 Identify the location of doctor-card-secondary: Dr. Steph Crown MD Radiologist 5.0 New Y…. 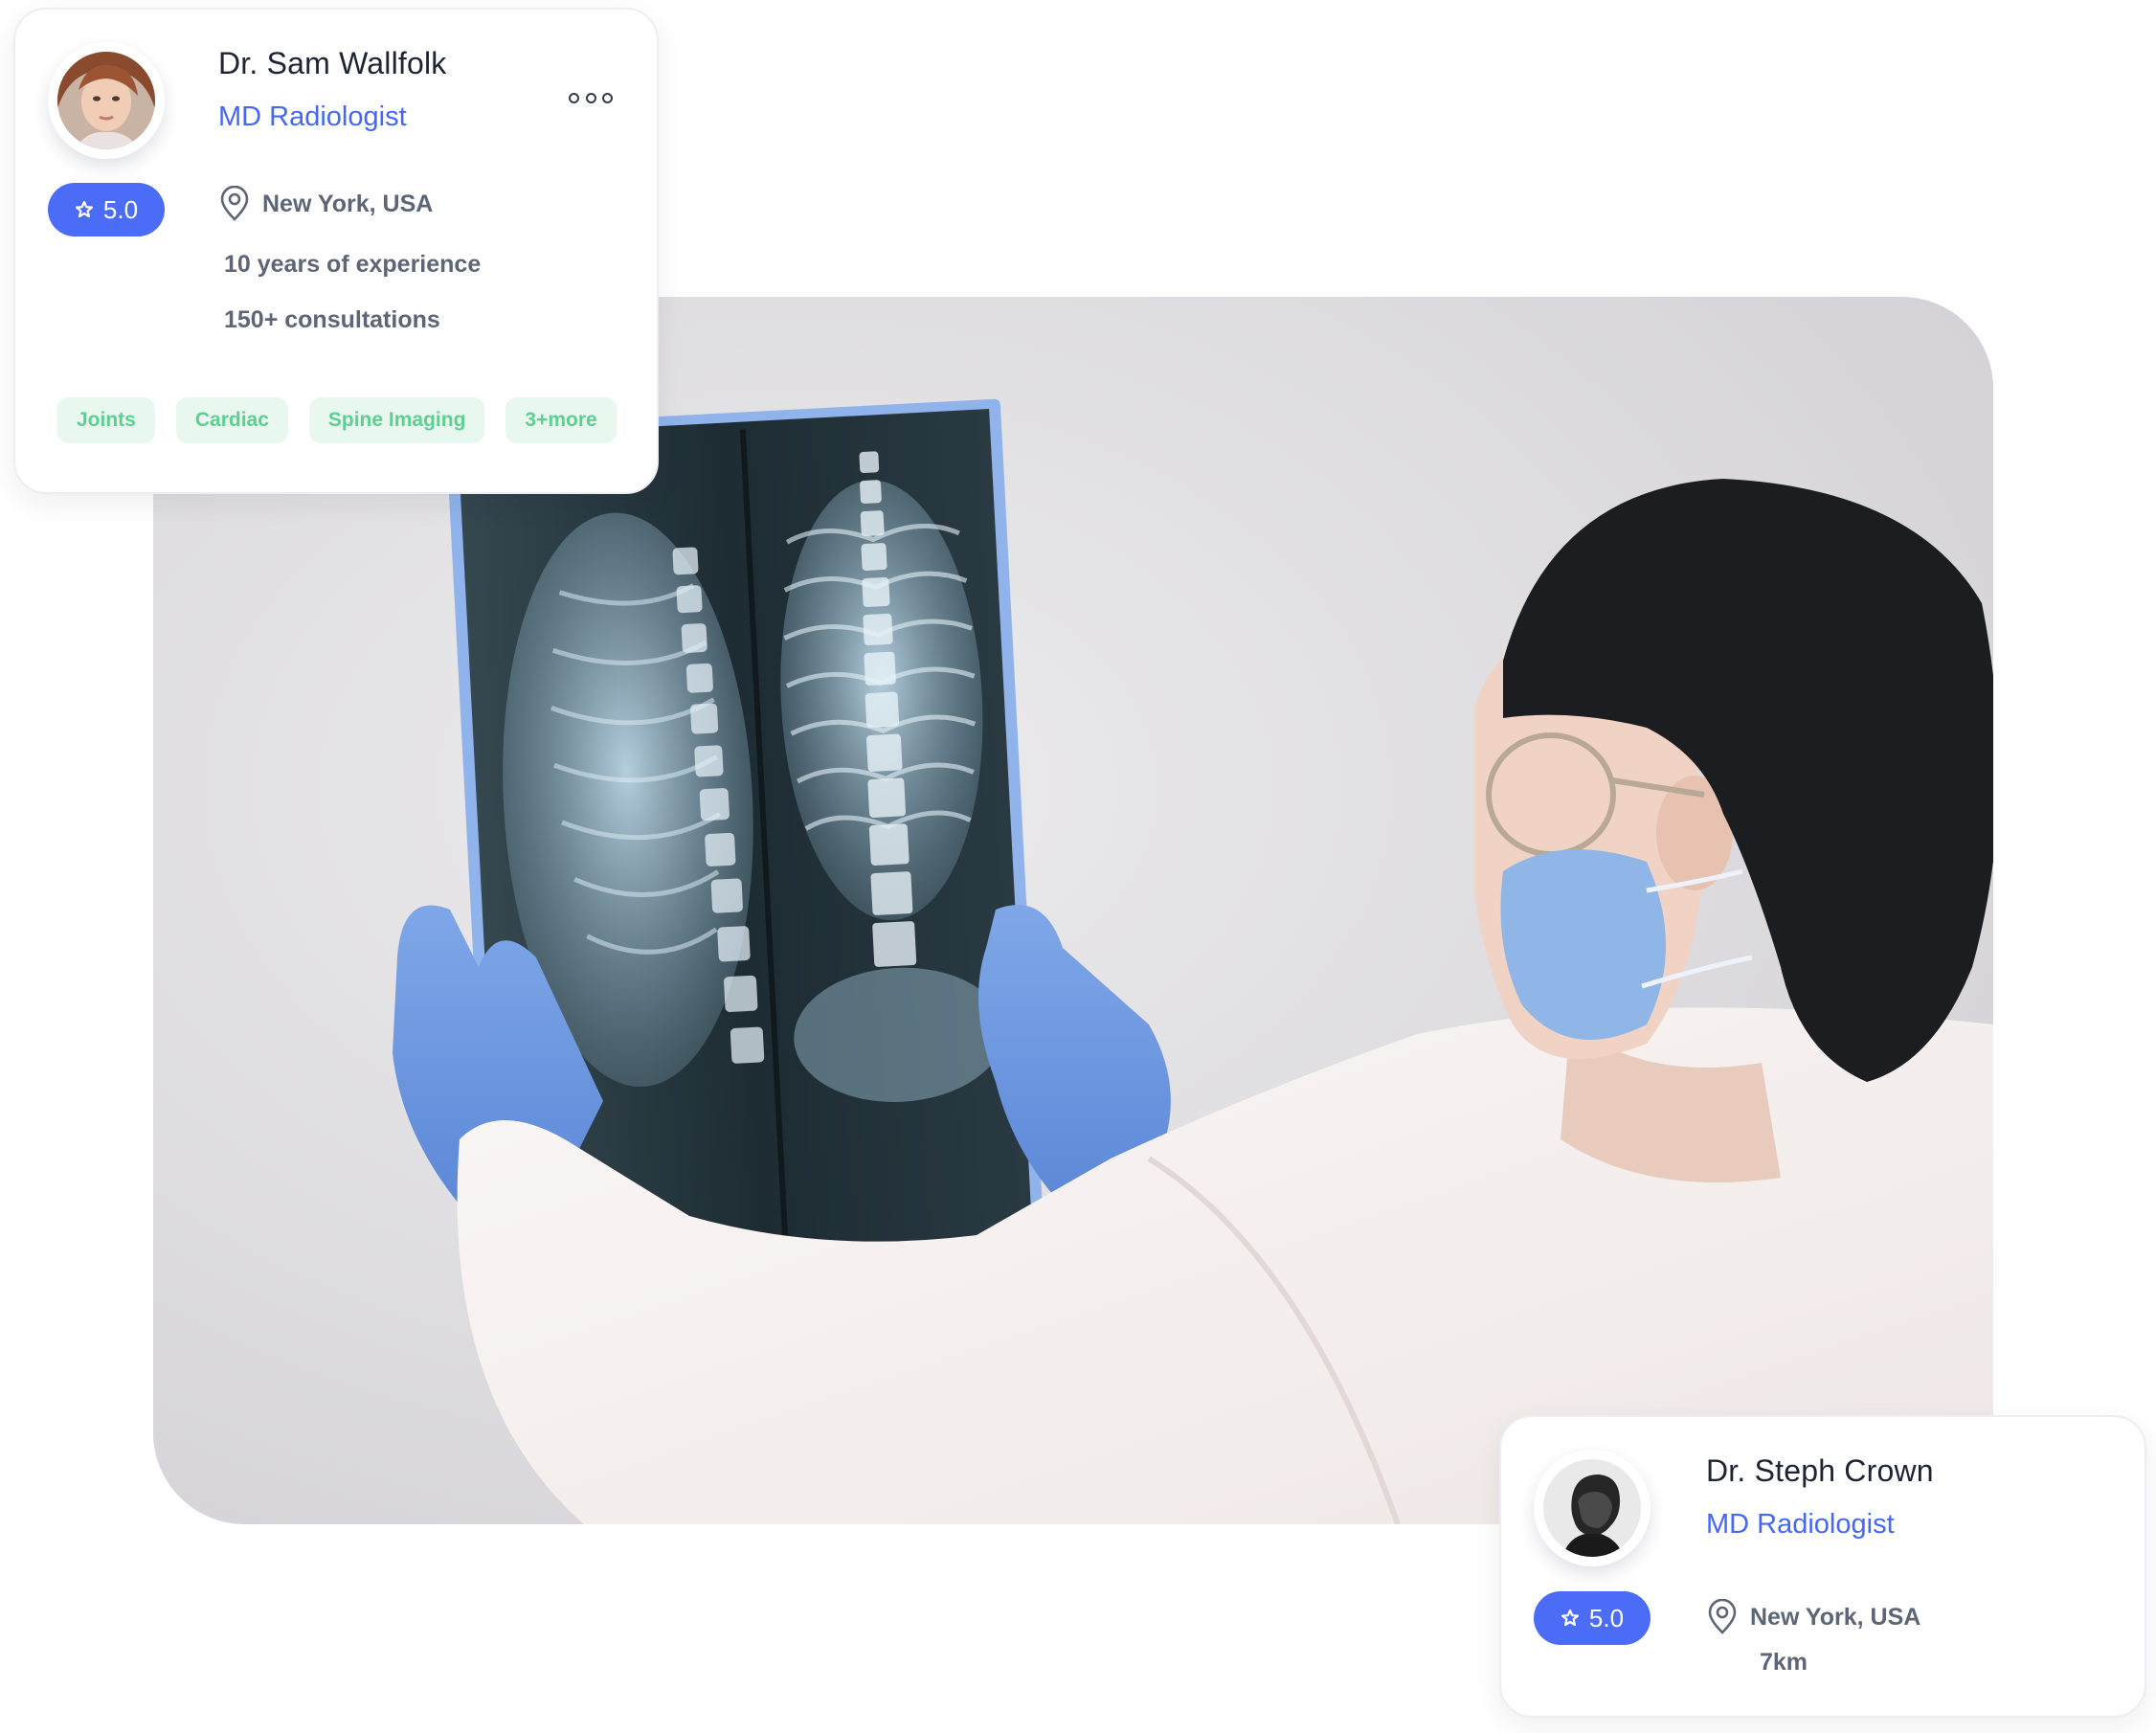
(1823, 1566).